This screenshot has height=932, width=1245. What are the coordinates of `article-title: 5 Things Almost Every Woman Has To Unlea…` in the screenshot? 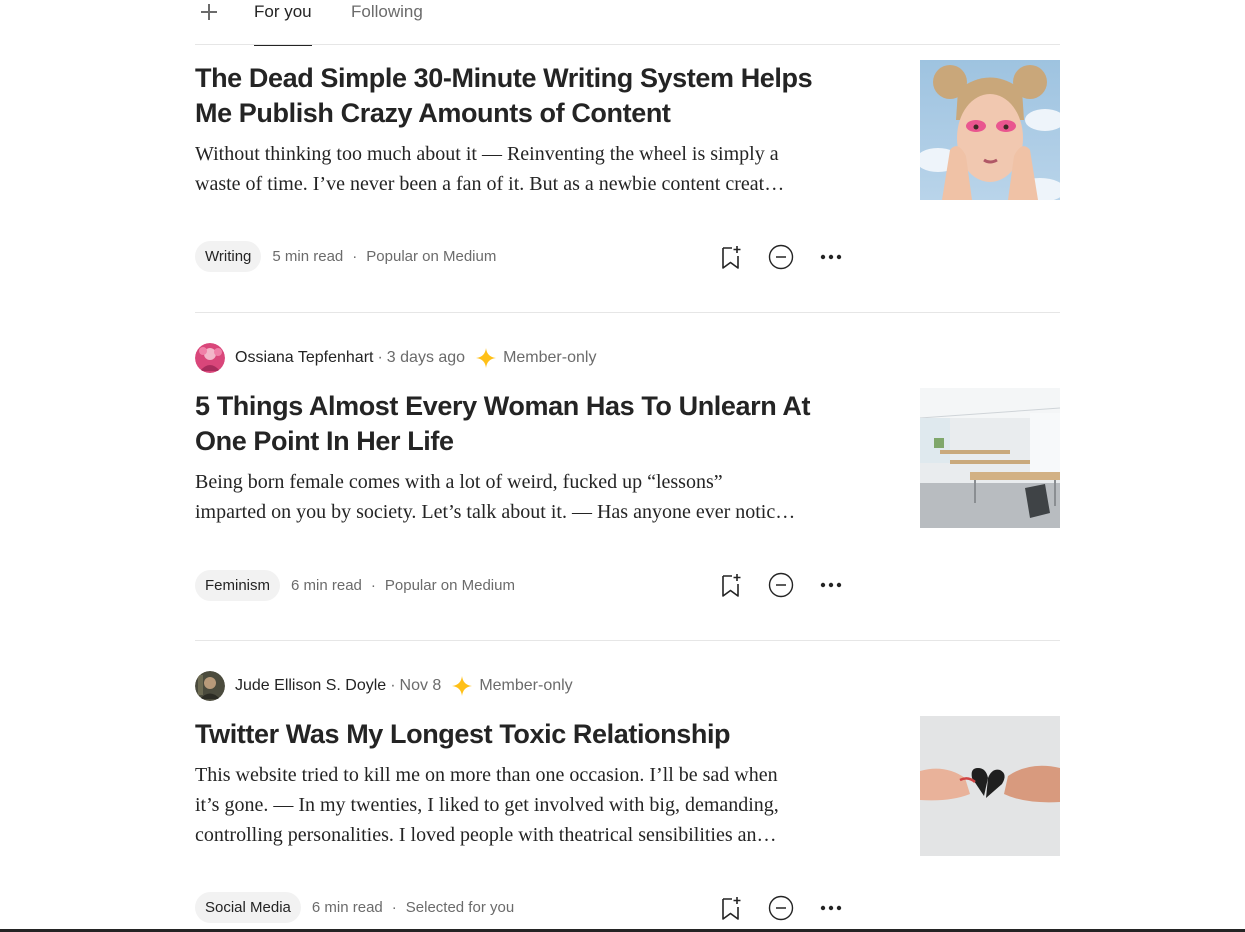 It's located at (520, 424).